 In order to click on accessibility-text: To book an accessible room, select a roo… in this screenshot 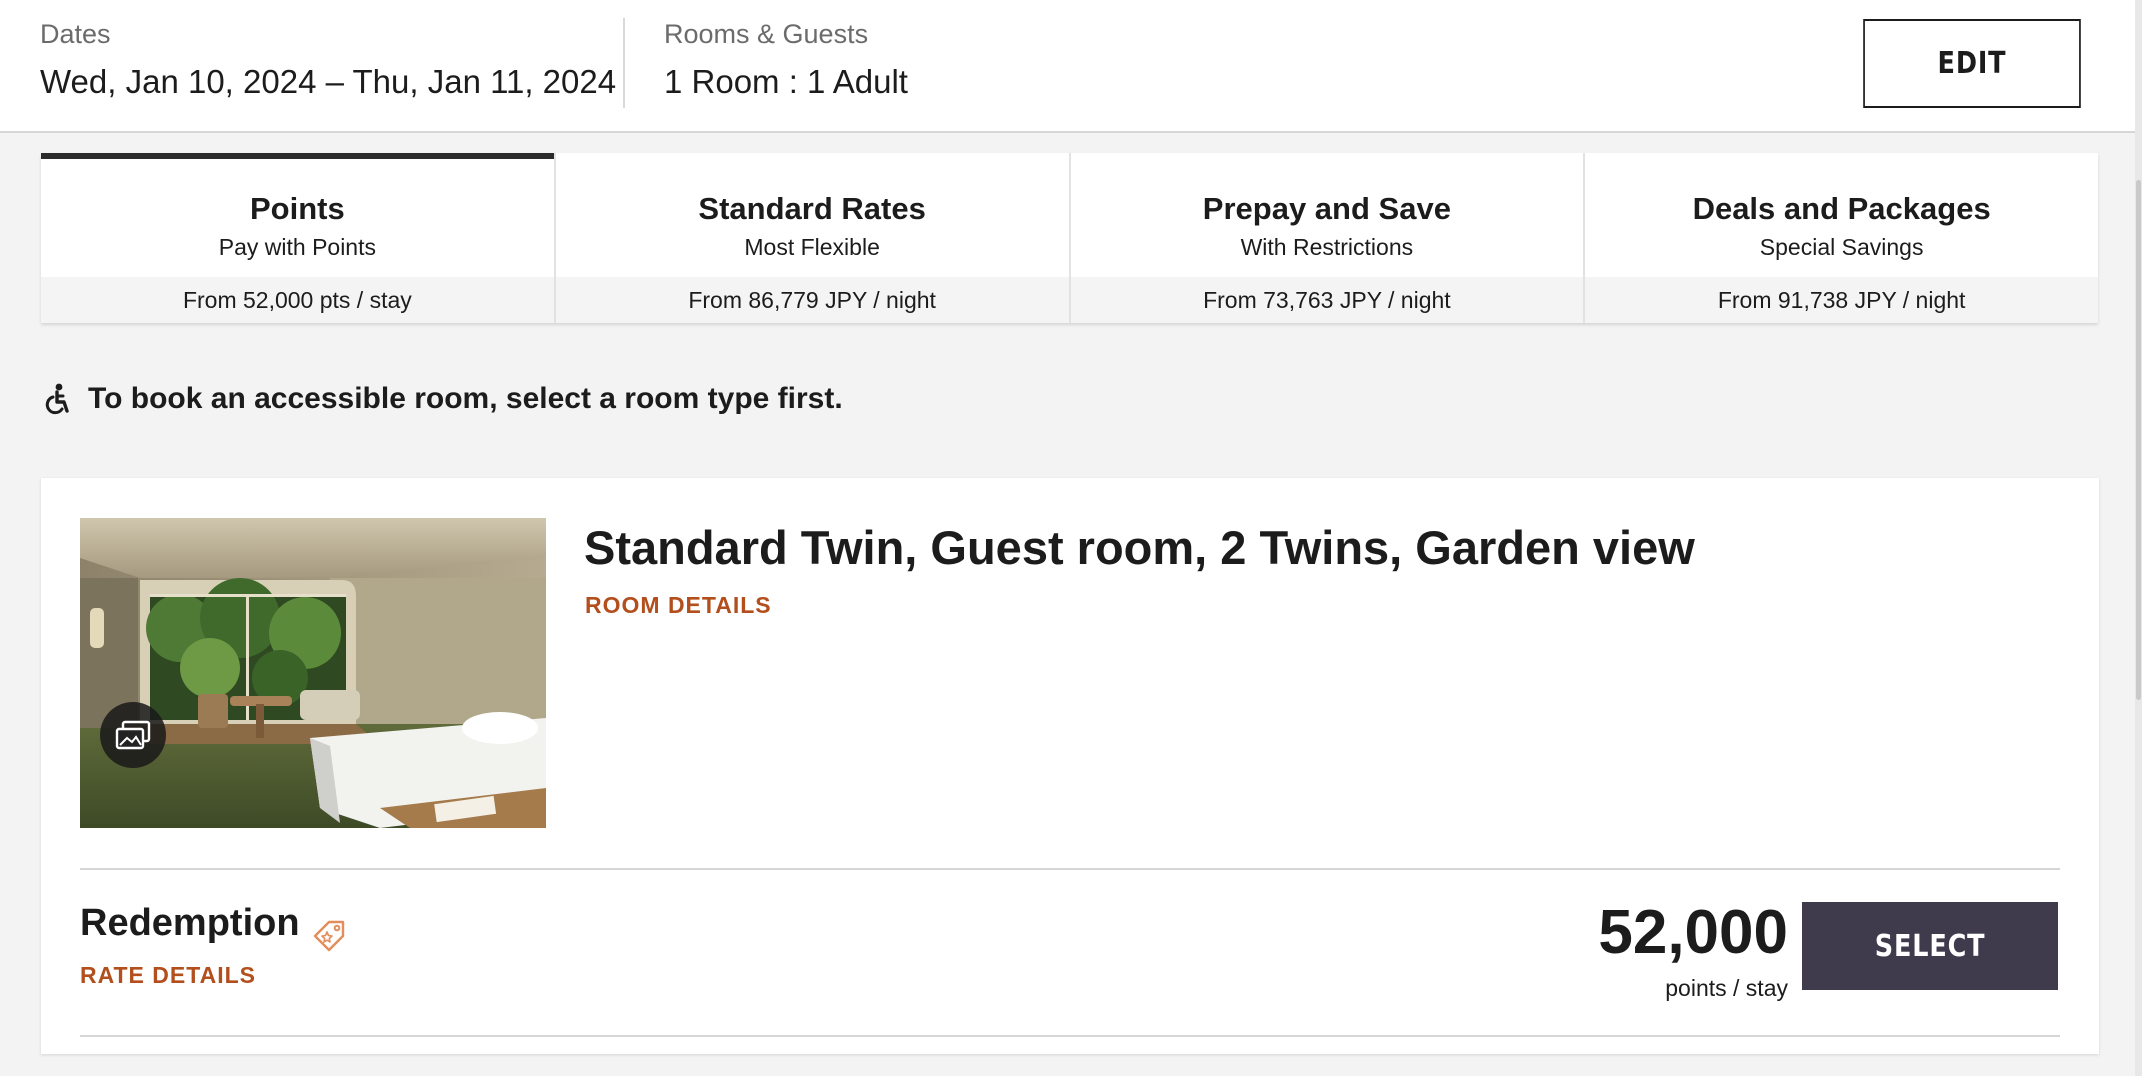, I will do `click(465, 398)`.